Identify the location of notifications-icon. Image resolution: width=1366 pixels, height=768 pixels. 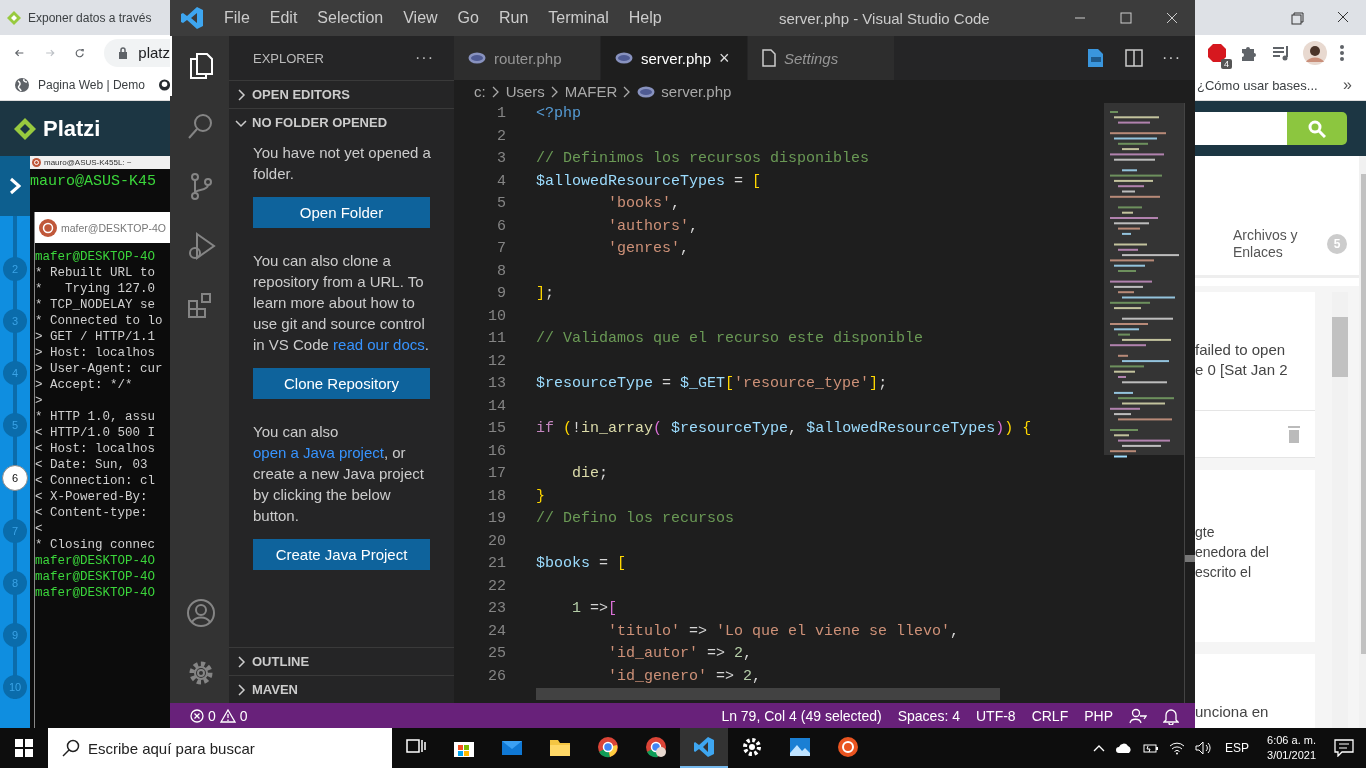
(1344, 748).